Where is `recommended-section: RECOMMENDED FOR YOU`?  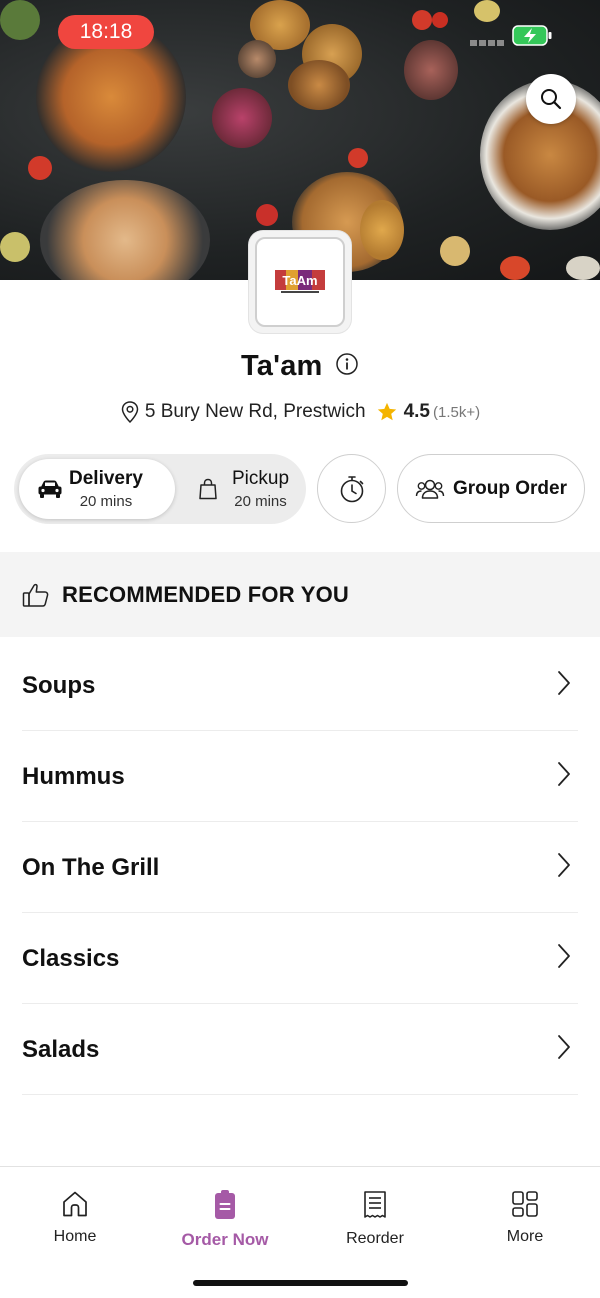 recommended-section: RECOMMENDED FOR YOU is located at coordinates (300, 594).